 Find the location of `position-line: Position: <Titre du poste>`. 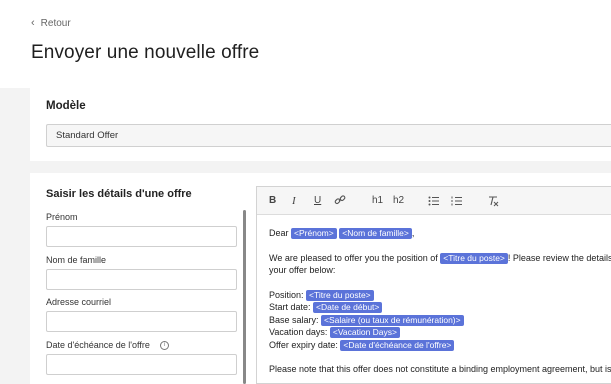

position-line: Position: <Titre du poste> is located at coordinates (440, 295).